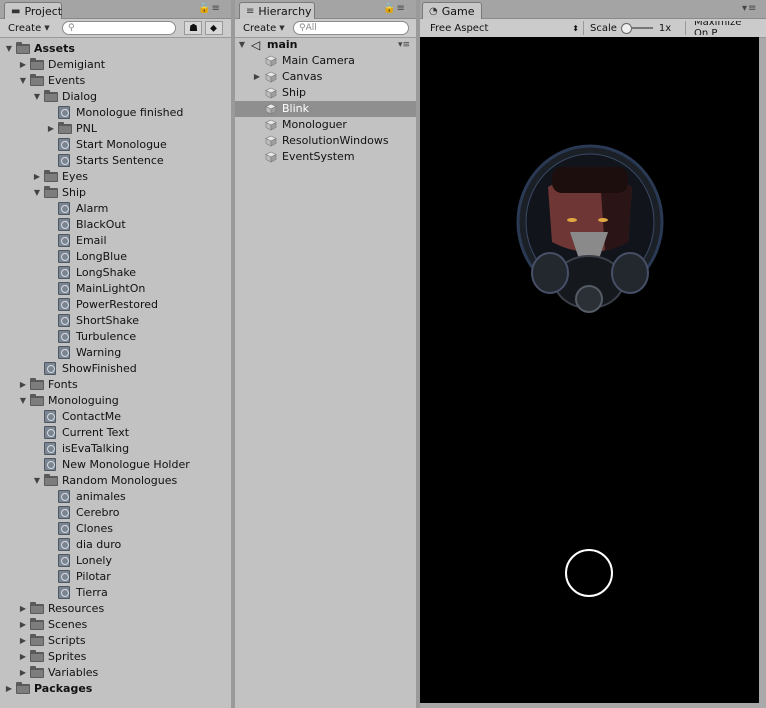  I want to click on folder-icon, so click(51, 480).